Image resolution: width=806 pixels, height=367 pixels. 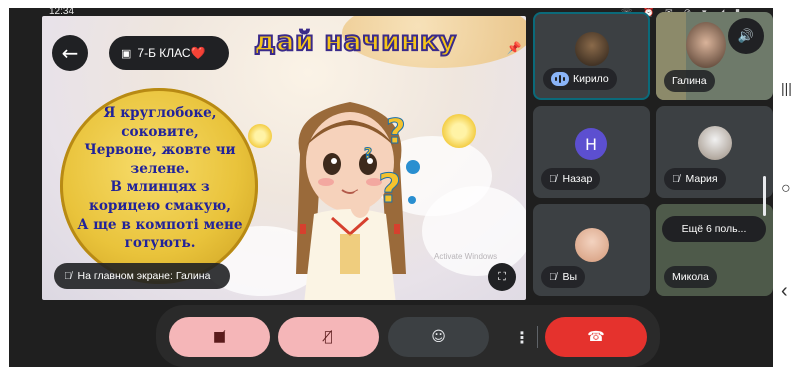 I want to click on volume-button: 🔊, so click(x=746, y=36).